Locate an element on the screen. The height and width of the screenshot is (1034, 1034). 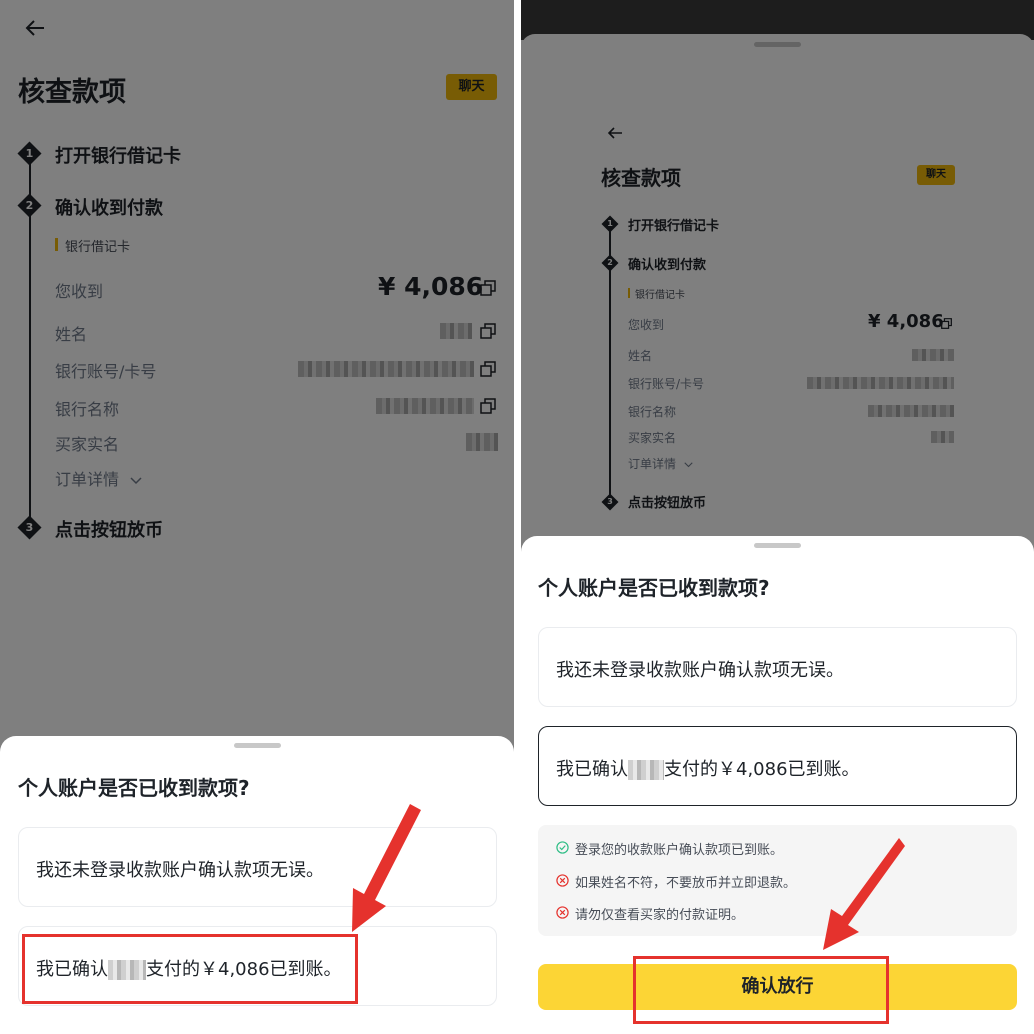
option-confirm-received: 我已确认 支付的￥4,086已到账。 is located at coordinates (777, 766).